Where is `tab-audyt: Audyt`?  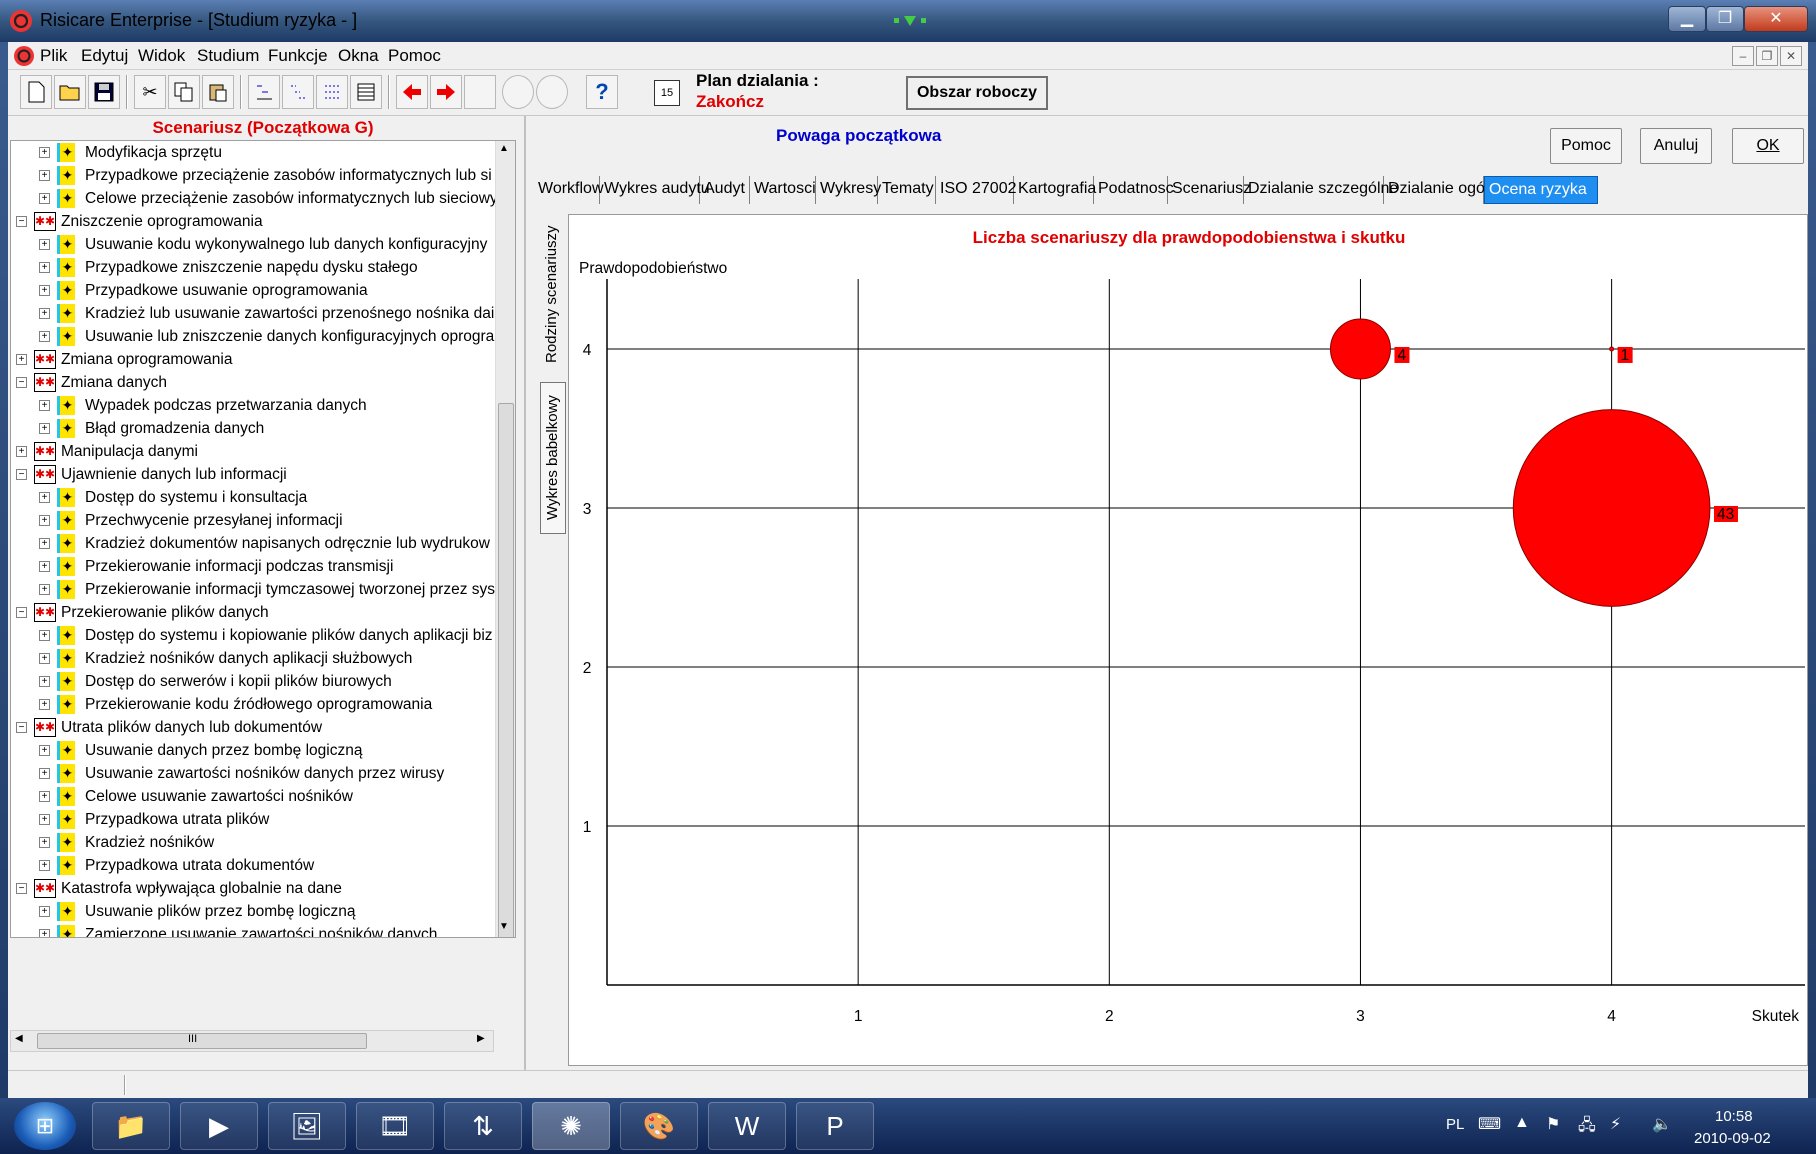
tab-audyt: Audyt is located at coordinates (725, 190).